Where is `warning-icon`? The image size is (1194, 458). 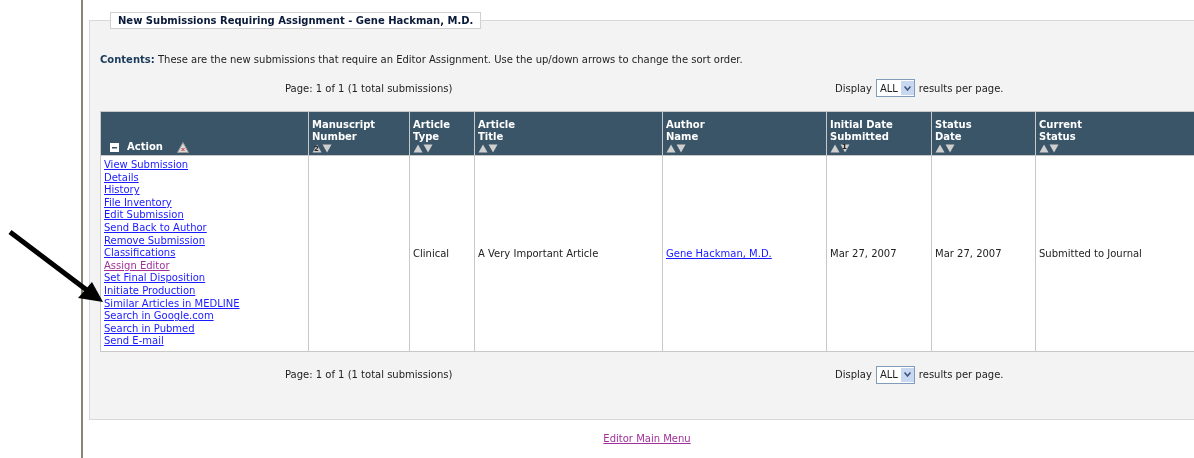
warning-icon is located at coordinates (182, 147).